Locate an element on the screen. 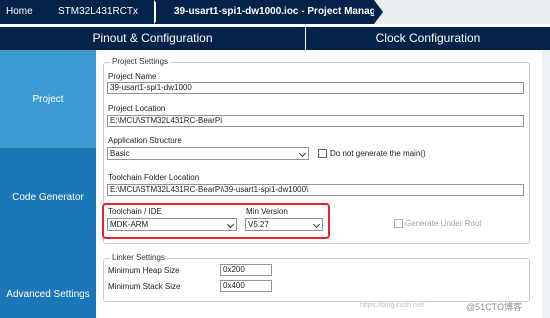 This screenshot has height=318, width=550. toolchain-folder-label: Toolchain Folder Location is located at coordinates (154, 177).